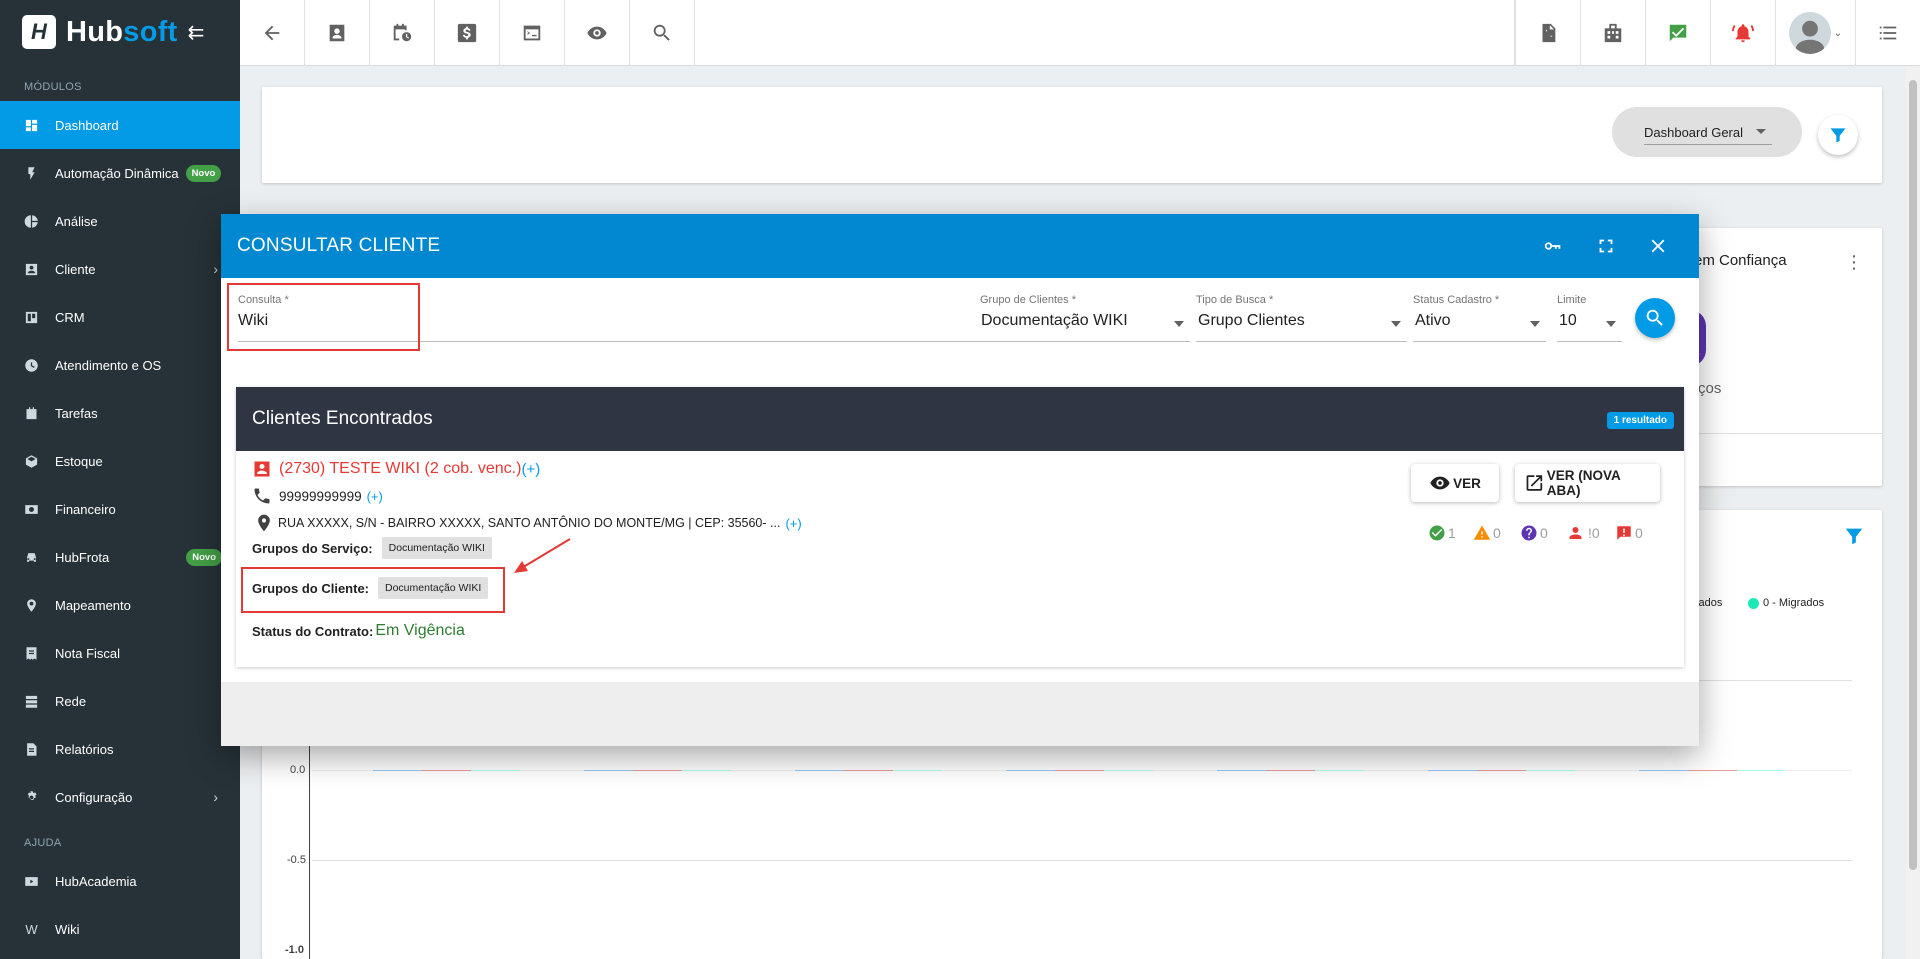  What do you see at coordinates (1708, 144) in the screenshot?
I see `selector-underline` at bounding box center [1708, 144].